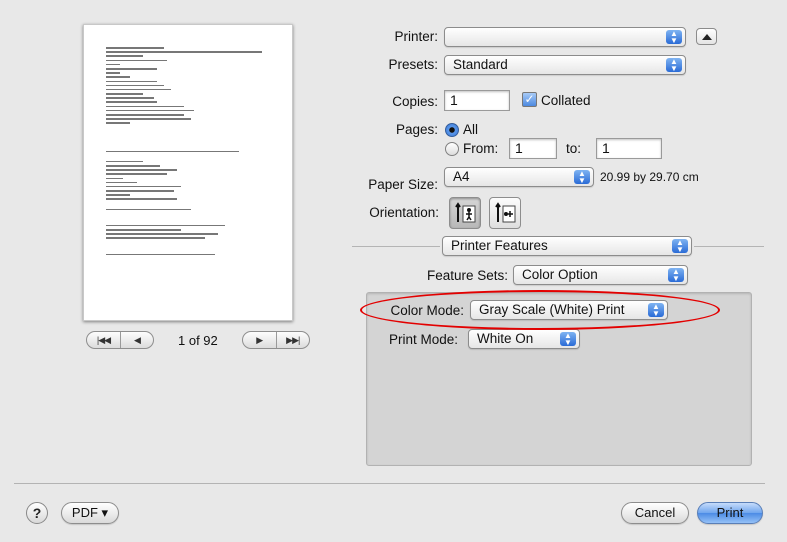 The height and width of the screenshot is (542, 787). I want to click on preview-pager: |◀◀ ◀ 1 of 92 ▶ ▶▶|, so click(198, 340).